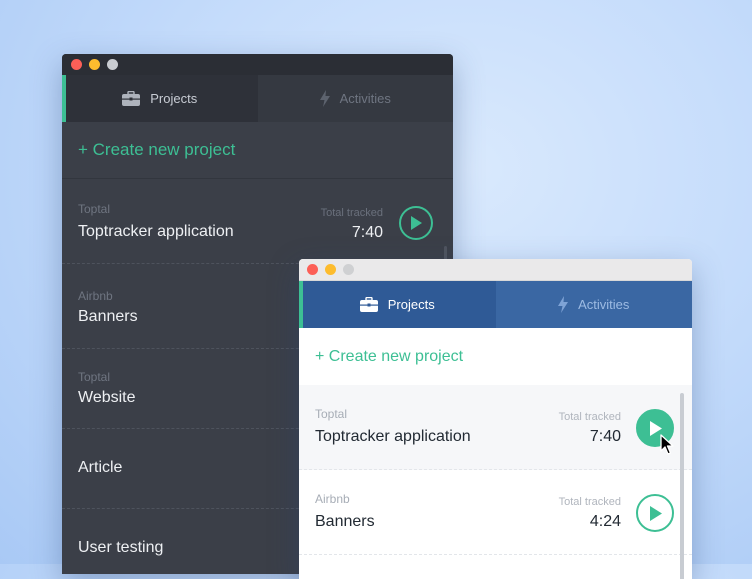  Describe the element at coordinates (667, 444) in the screenshot. I see `mouse-cursor-icon` at that location.